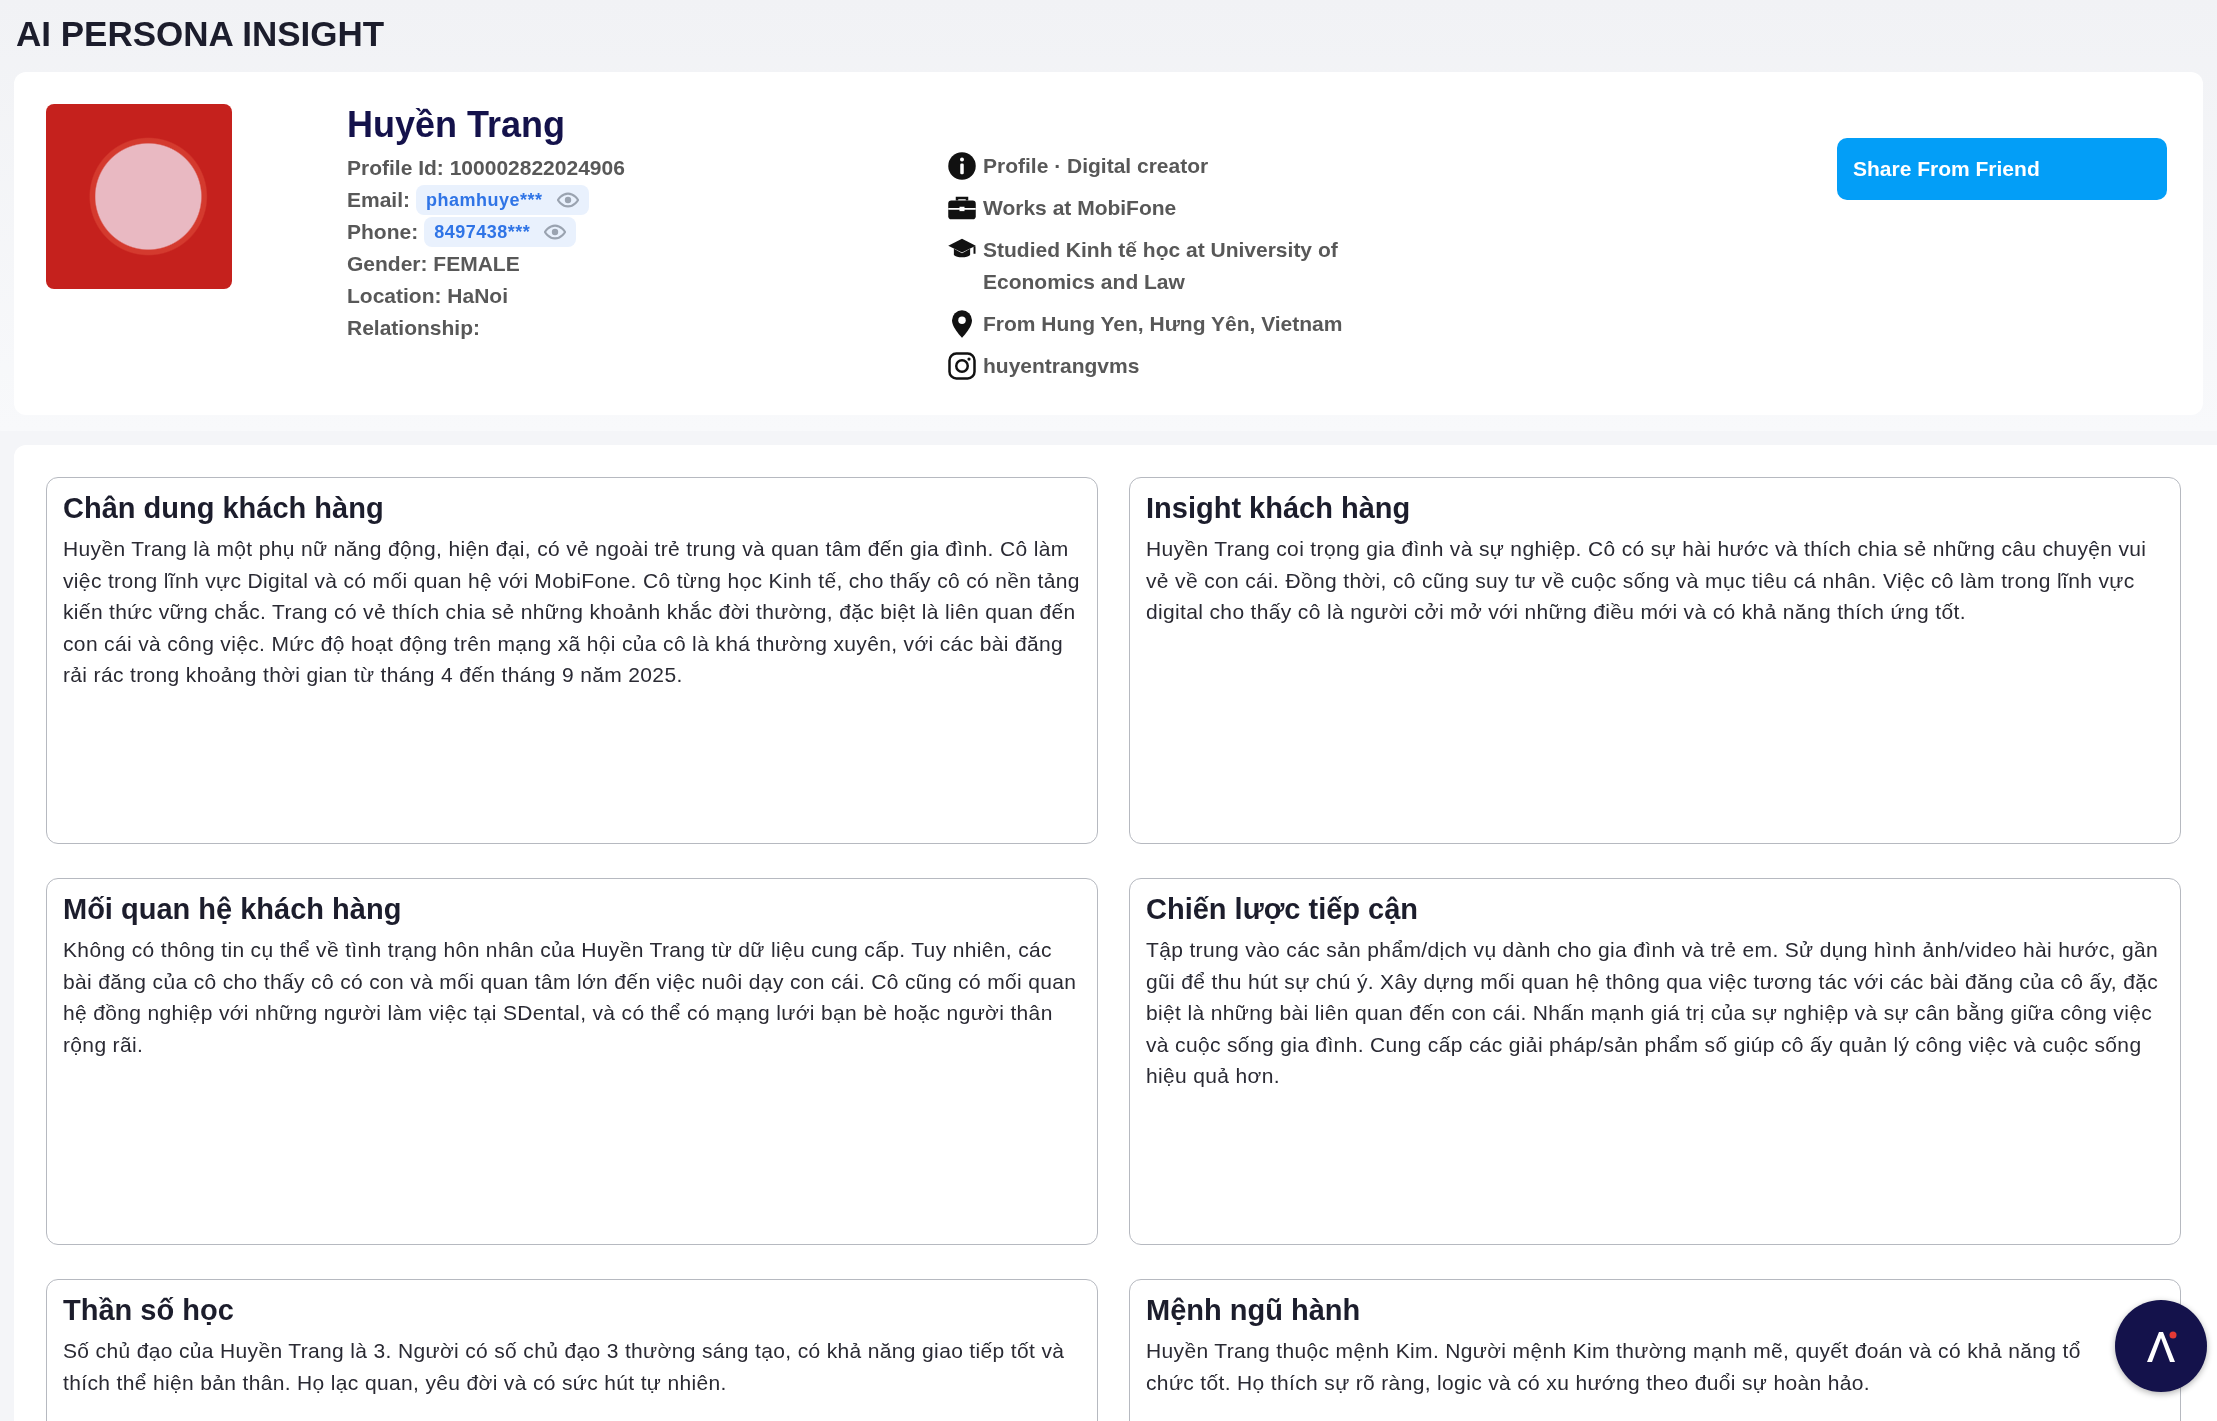 The width and height of the screenshot is (2217, 1421). I want to click on card-text: Tập trung vào các sản phẩm/dịch vụ dành cho gia đình và trẻ em. Sử dụng hình ảnh/video hài hước, gần gũi để thu hút sự chú ý. Xây dựng mối quan hệ thông qua việc tương tác với các bài đăng của cô ấy, đặc biệt là những bài liên quan đến con cái. Nhấn mạnh giá trị của sự nghiệp và sự cân bằng giữa công việc và cuộc sống gia đình. Cung cấp các giải pháp/sản phẩm số giúp cô ấy quản lý công việc và cuộc sống hiệu quả hơn., so click(1653, 1013).